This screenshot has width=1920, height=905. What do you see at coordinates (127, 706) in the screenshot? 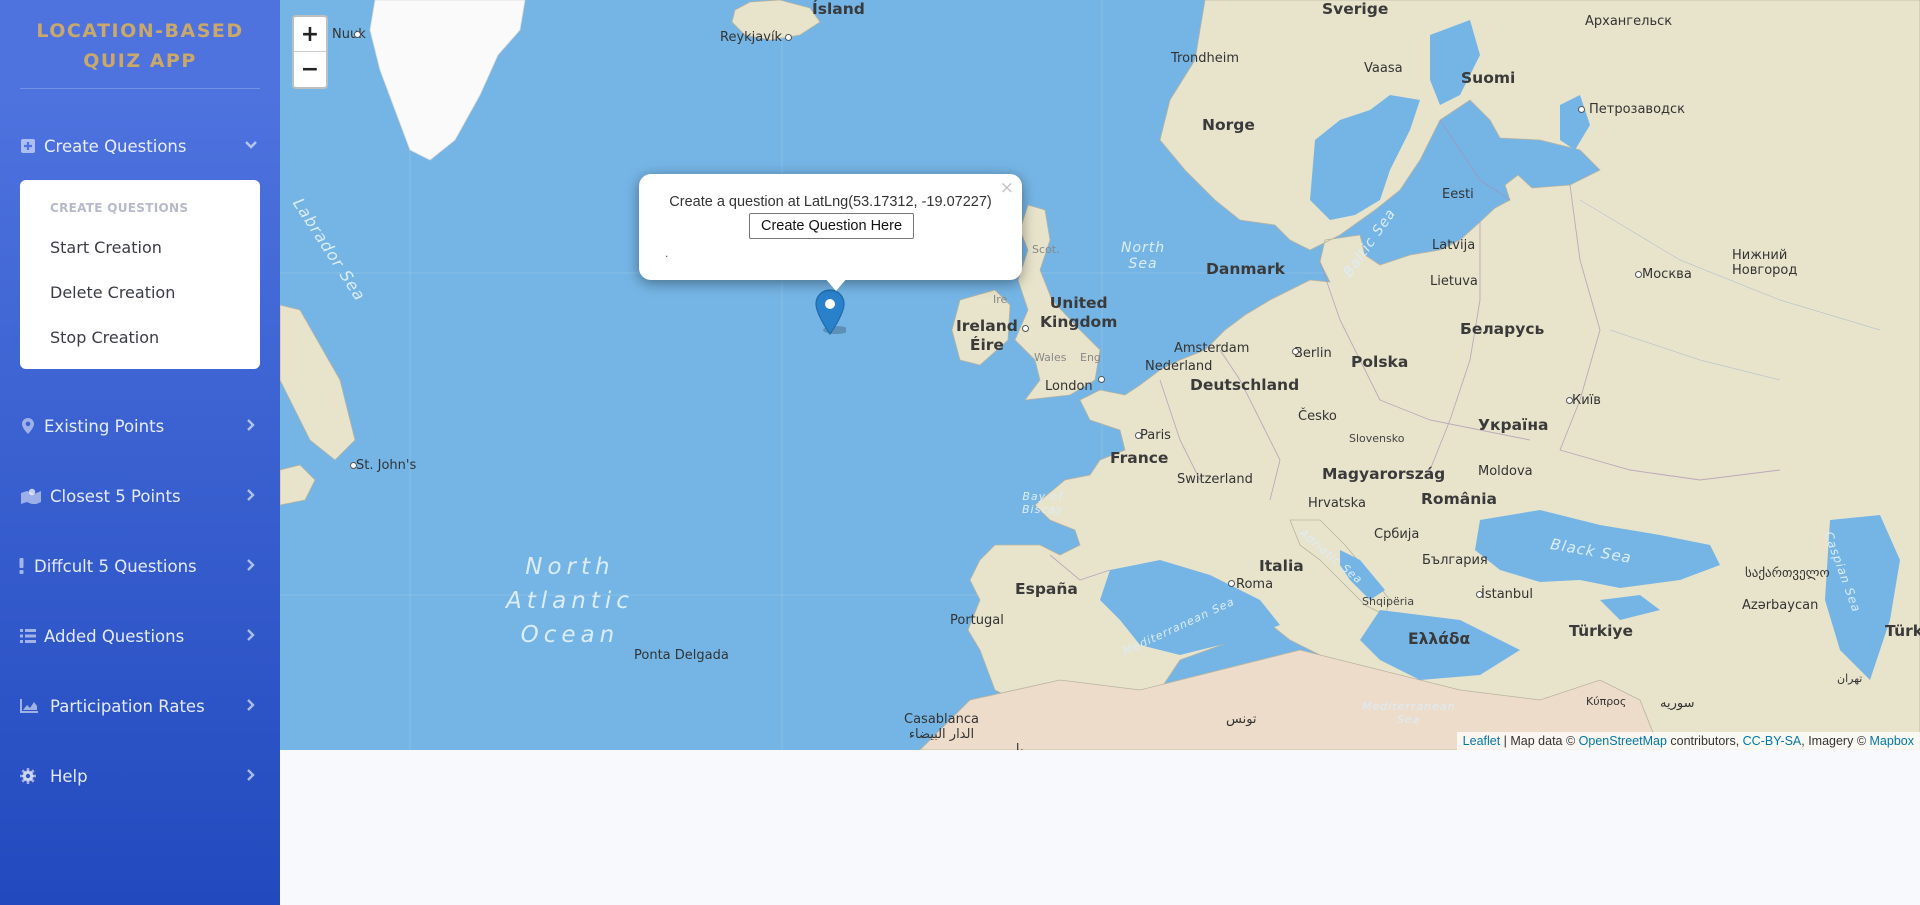
I see `nav-participation-rates-label: Participation Rates` at bounding box center [127, 706].